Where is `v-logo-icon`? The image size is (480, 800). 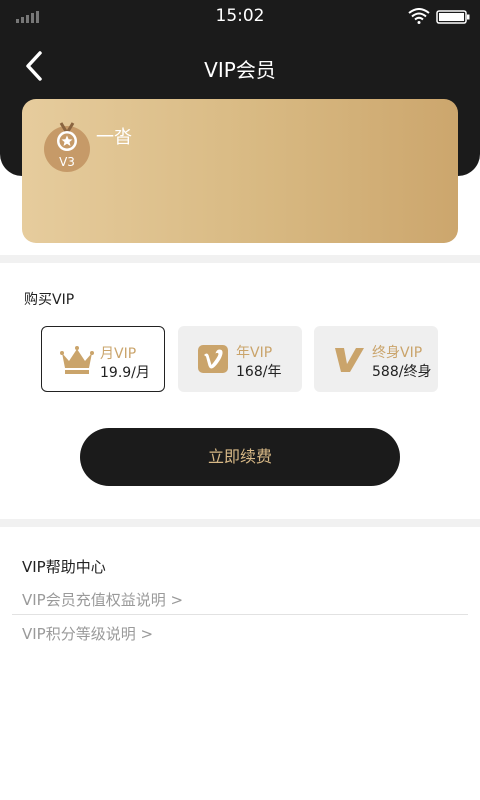 v-logo-icon is located at coordinates (349, 360).